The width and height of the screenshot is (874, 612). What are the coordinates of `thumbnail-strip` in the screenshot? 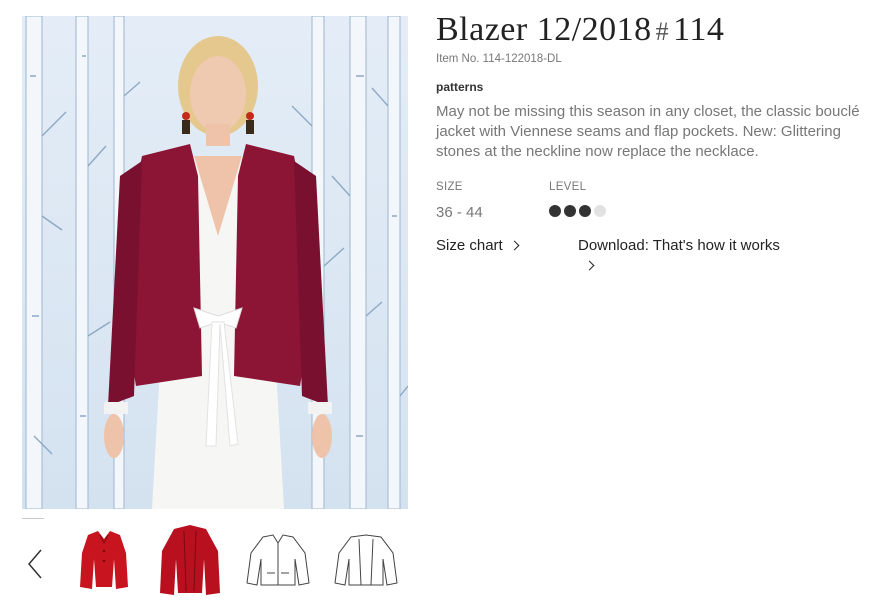 It's located at (215, 562).